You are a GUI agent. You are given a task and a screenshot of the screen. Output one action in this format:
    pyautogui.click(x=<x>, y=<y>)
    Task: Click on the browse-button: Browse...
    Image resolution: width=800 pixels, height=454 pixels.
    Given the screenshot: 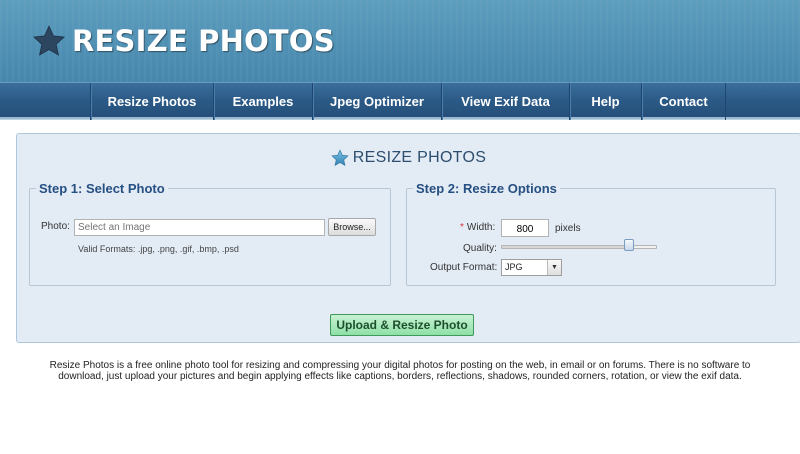 What is the action you would take?
    pyautogui.click(x=352, y=227)
    